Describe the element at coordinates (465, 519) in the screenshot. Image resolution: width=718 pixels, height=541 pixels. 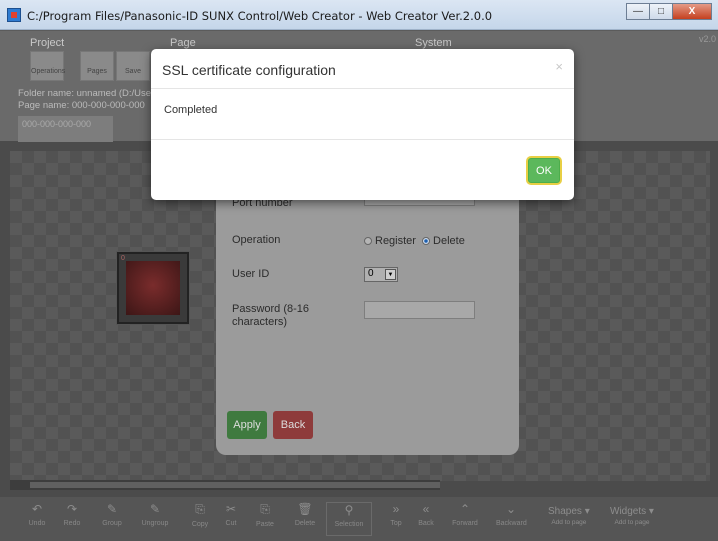
I see `forward-button: ⌃ Forward` at that location.